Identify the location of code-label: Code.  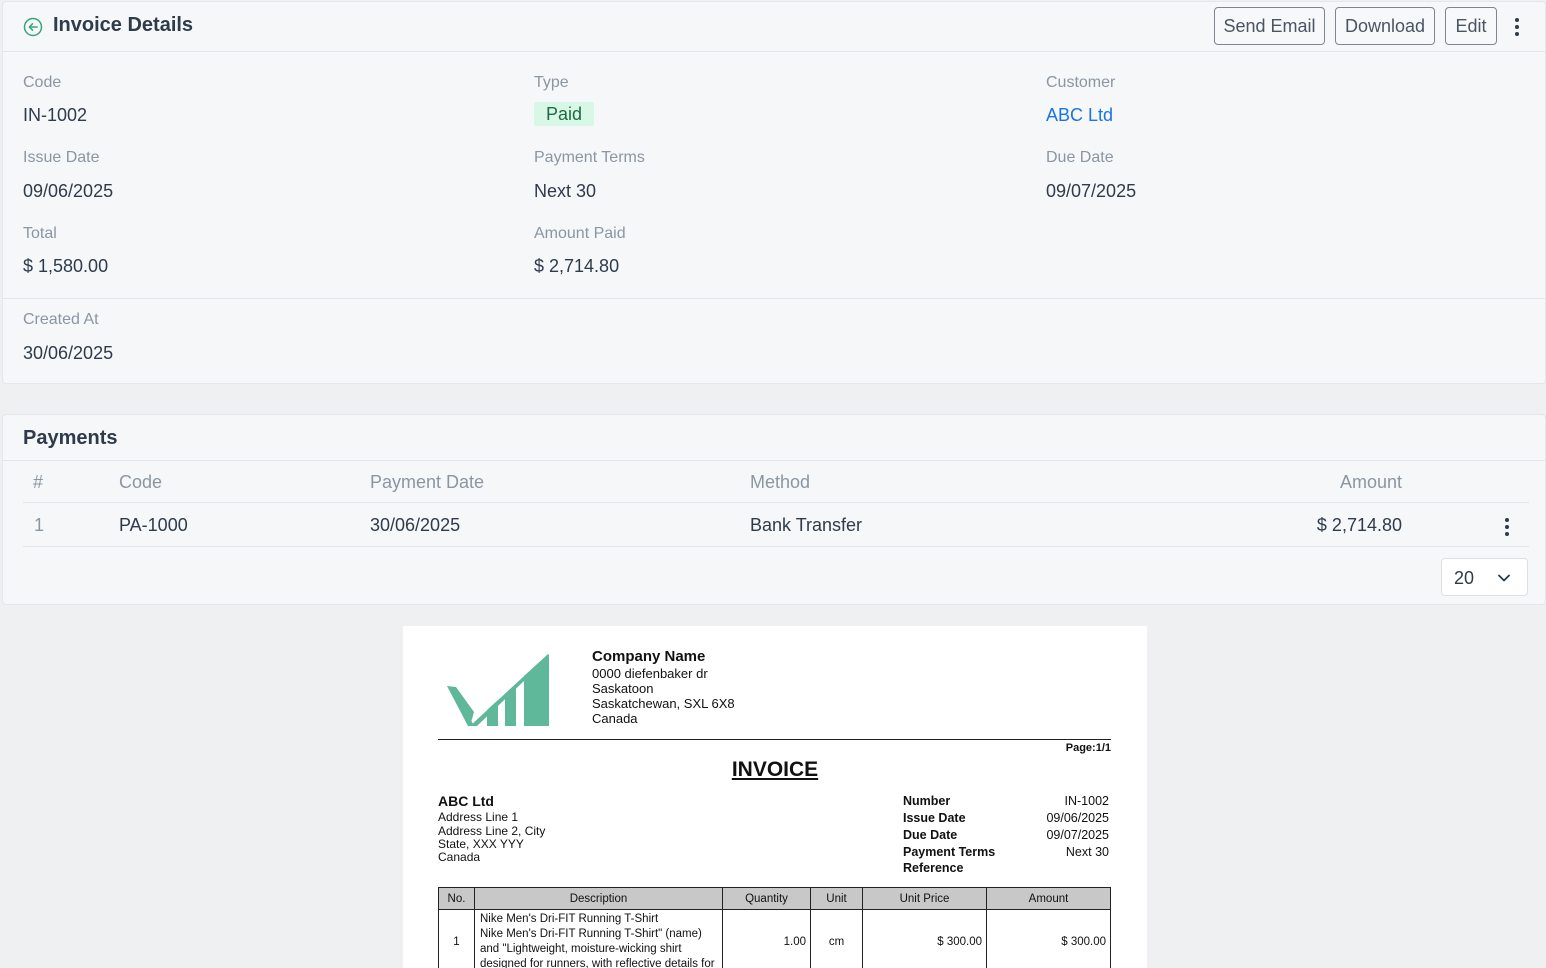
(42, 82).